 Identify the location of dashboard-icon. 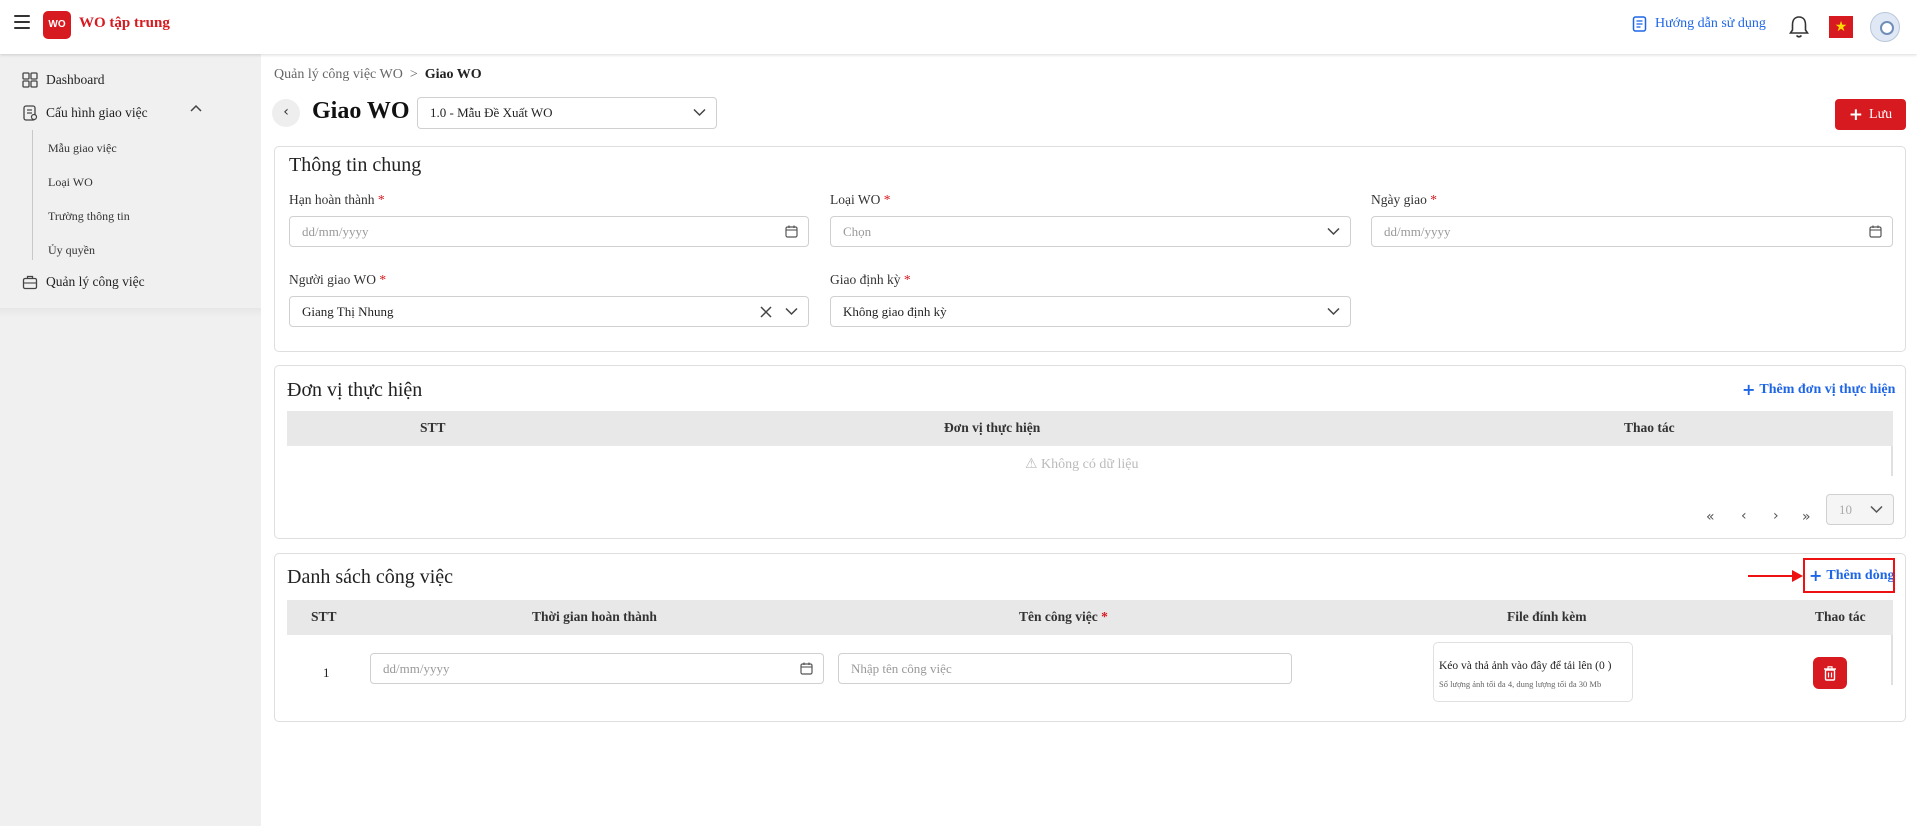
(30, 80).